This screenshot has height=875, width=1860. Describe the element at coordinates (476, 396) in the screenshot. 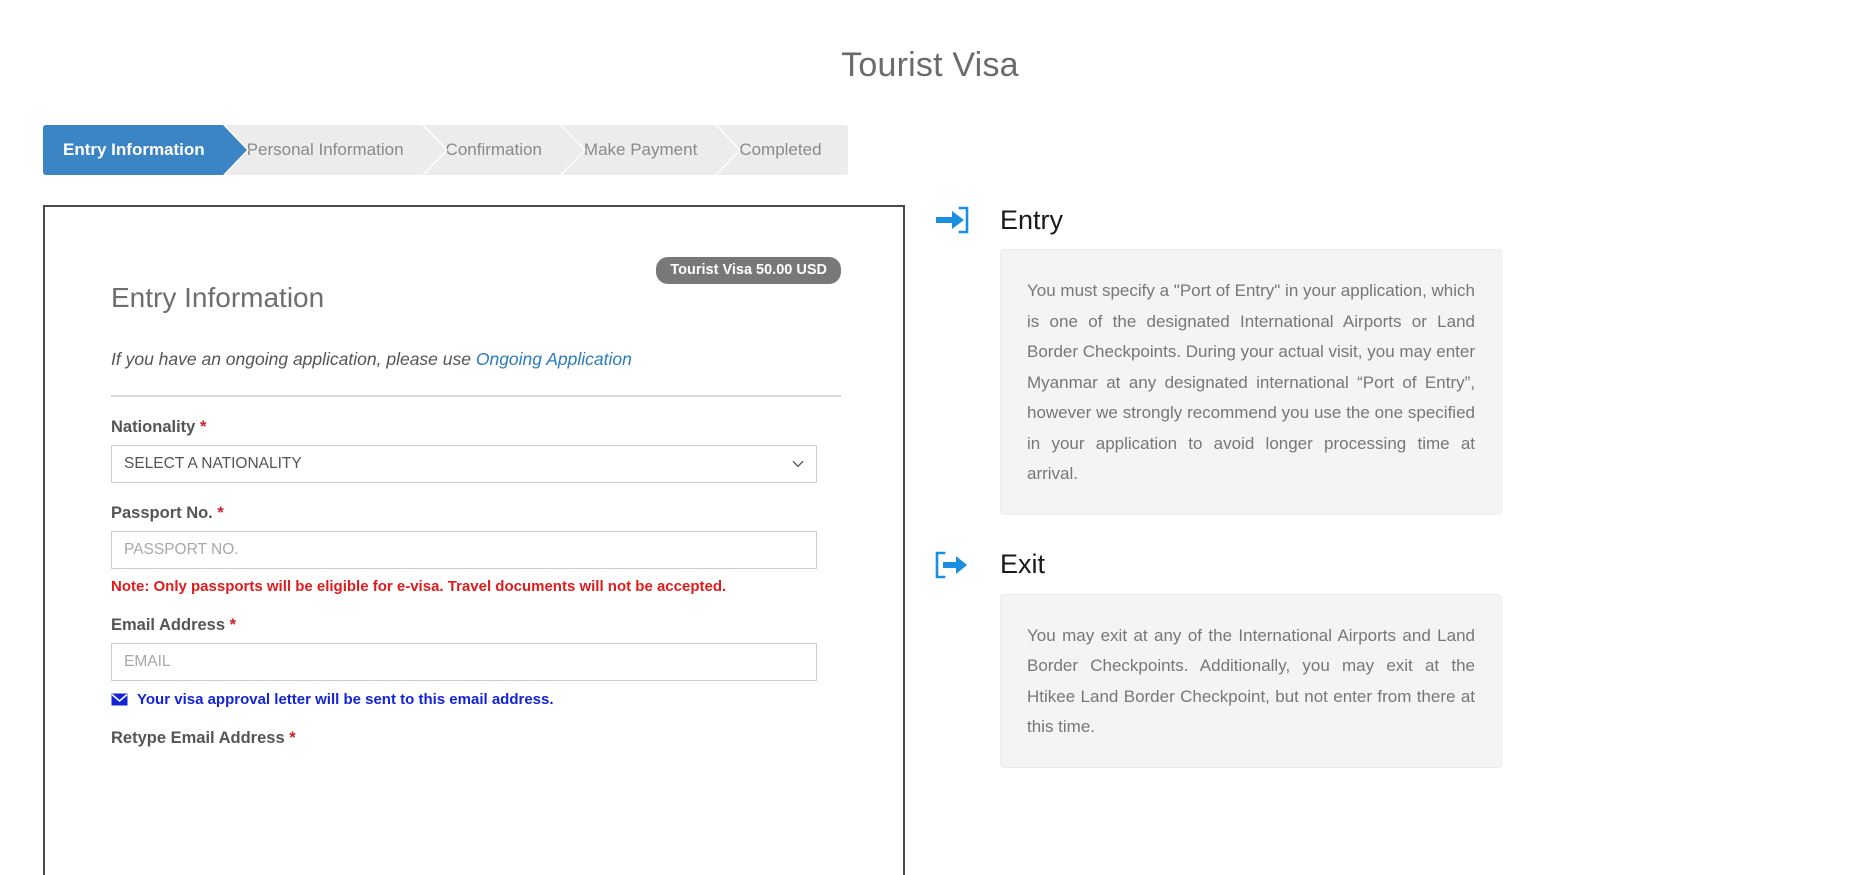

I see `section-divider` at that location.